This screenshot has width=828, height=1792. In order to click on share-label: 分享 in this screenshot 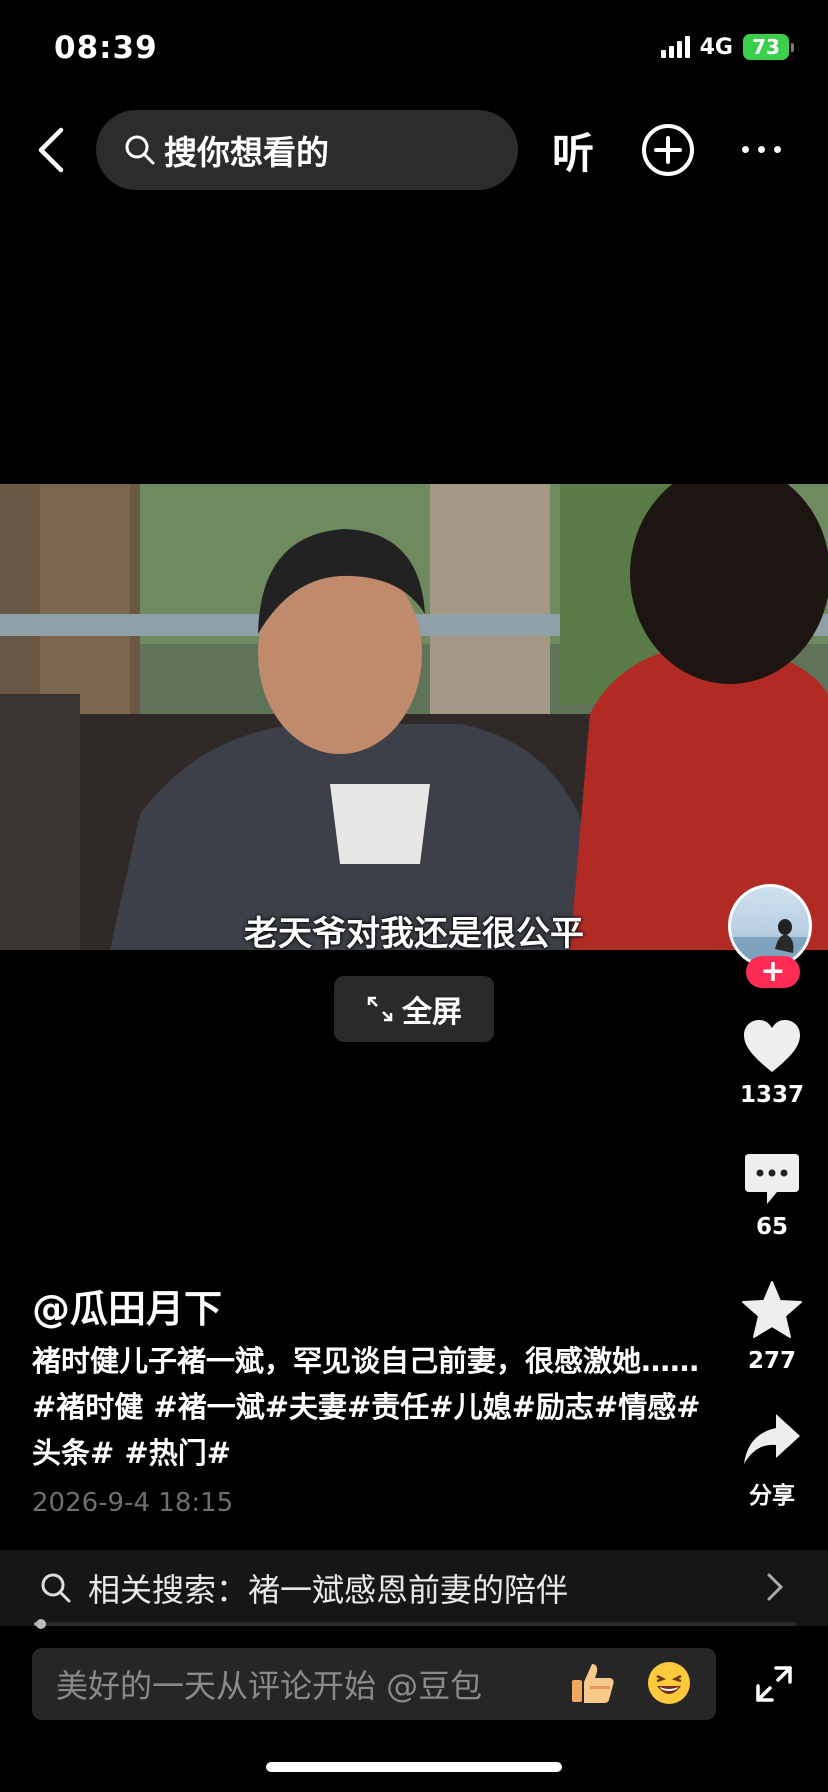, I will do `click(772, 1496)`.